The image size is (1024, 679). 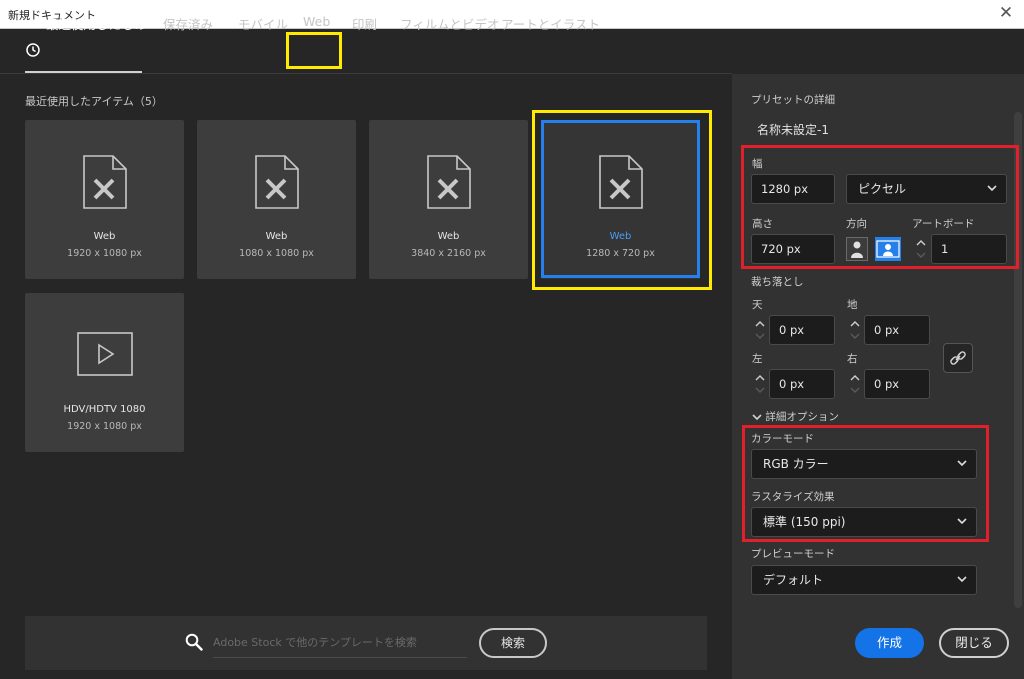 I want to click on search-icon, so click(x=194, y=642).